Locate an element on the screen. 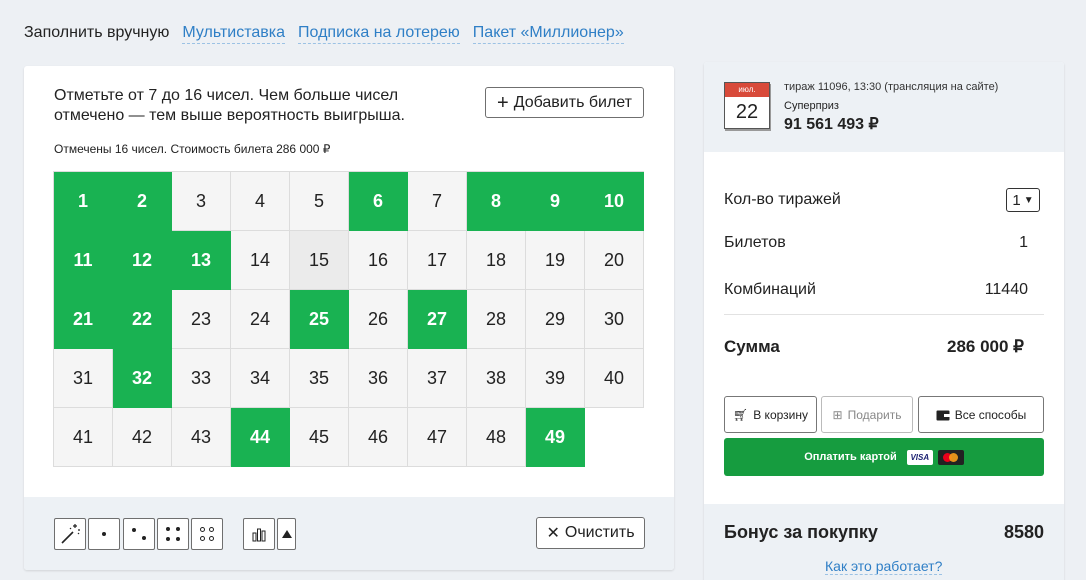 The width and height of the screenshot is (1086, 580). number-cell: 38 is located at coordinates (496, 378).